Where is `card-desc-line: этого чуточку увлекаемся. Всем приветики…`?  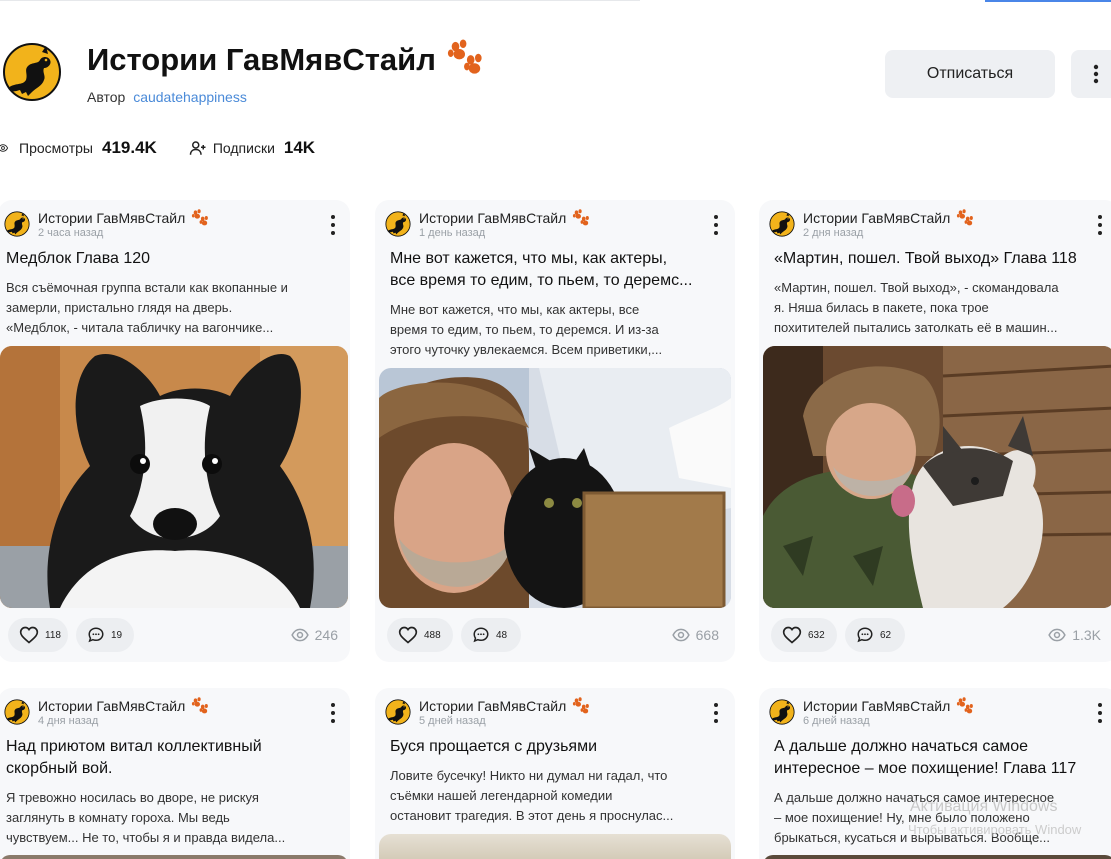
card-desc-line: этого чуточку увлекаемся. Всем приветики… is located at coordinates (526, 349).